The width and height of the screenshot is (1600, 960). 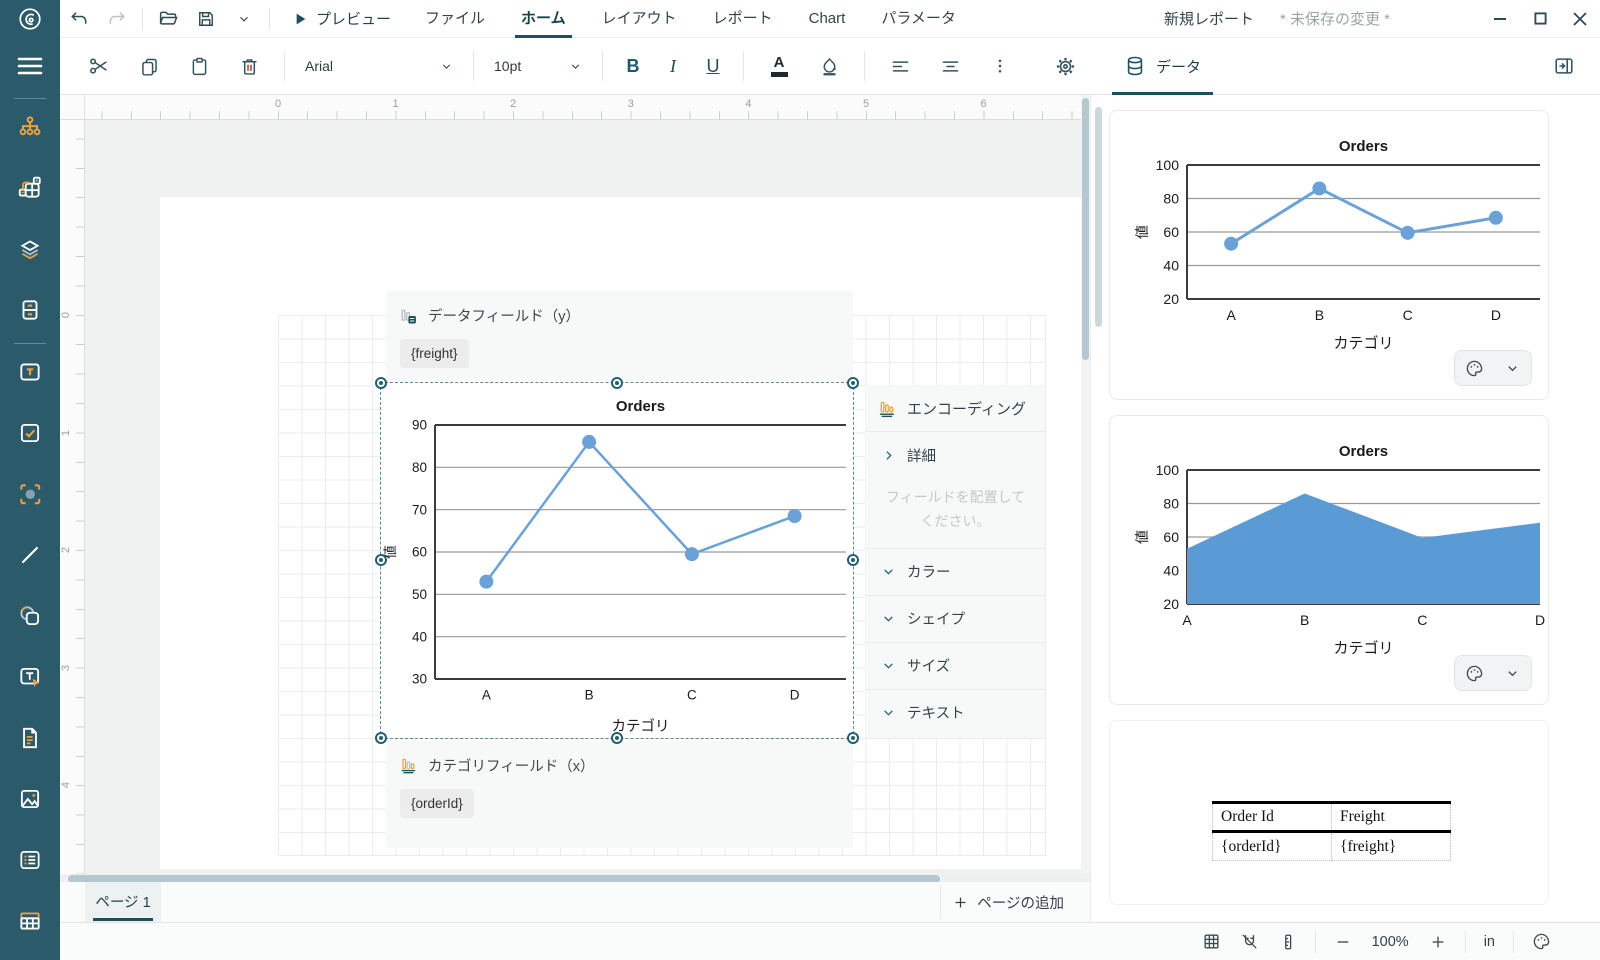 I want to click on delete-button, so click(x=249, y=66).